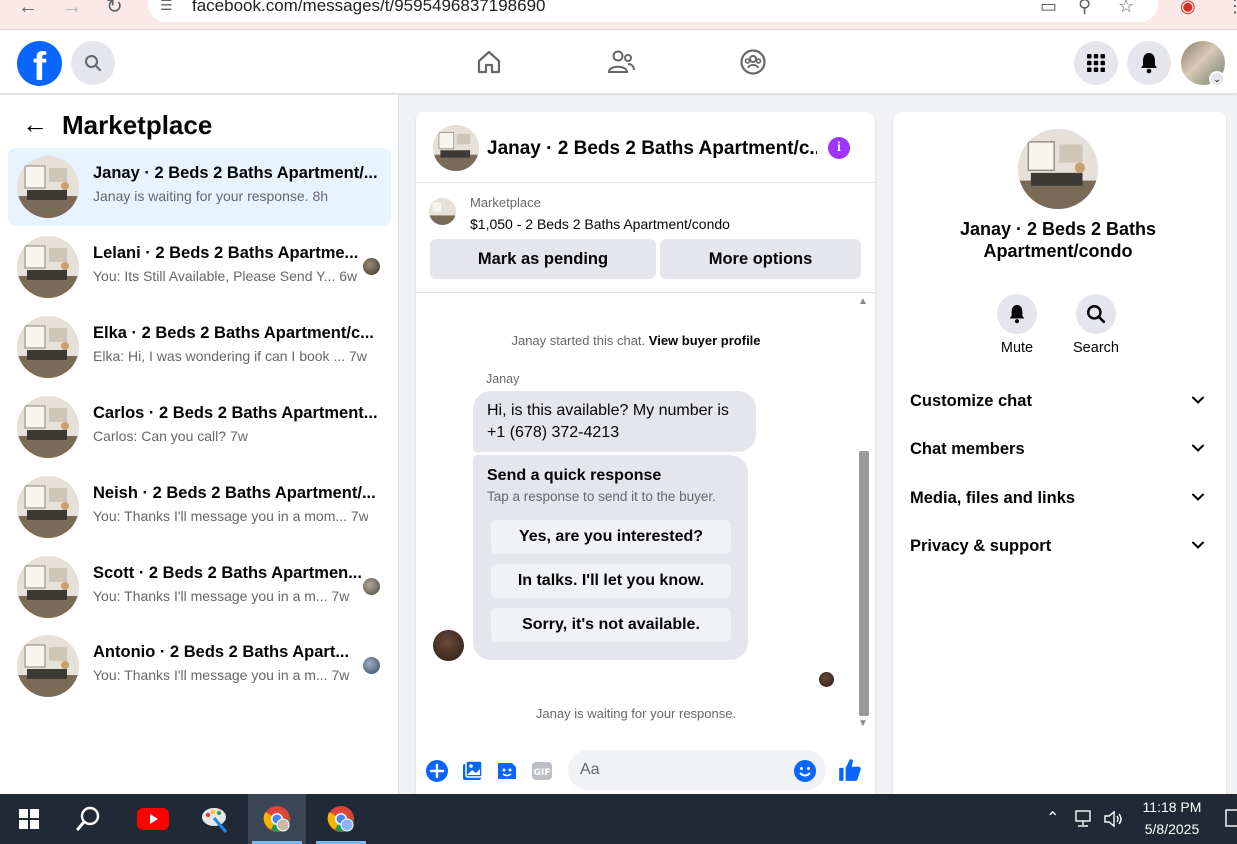  Describe the element at coordinates (114, 8) in the screenshot. I see `reload-icon: ↻` at that location.